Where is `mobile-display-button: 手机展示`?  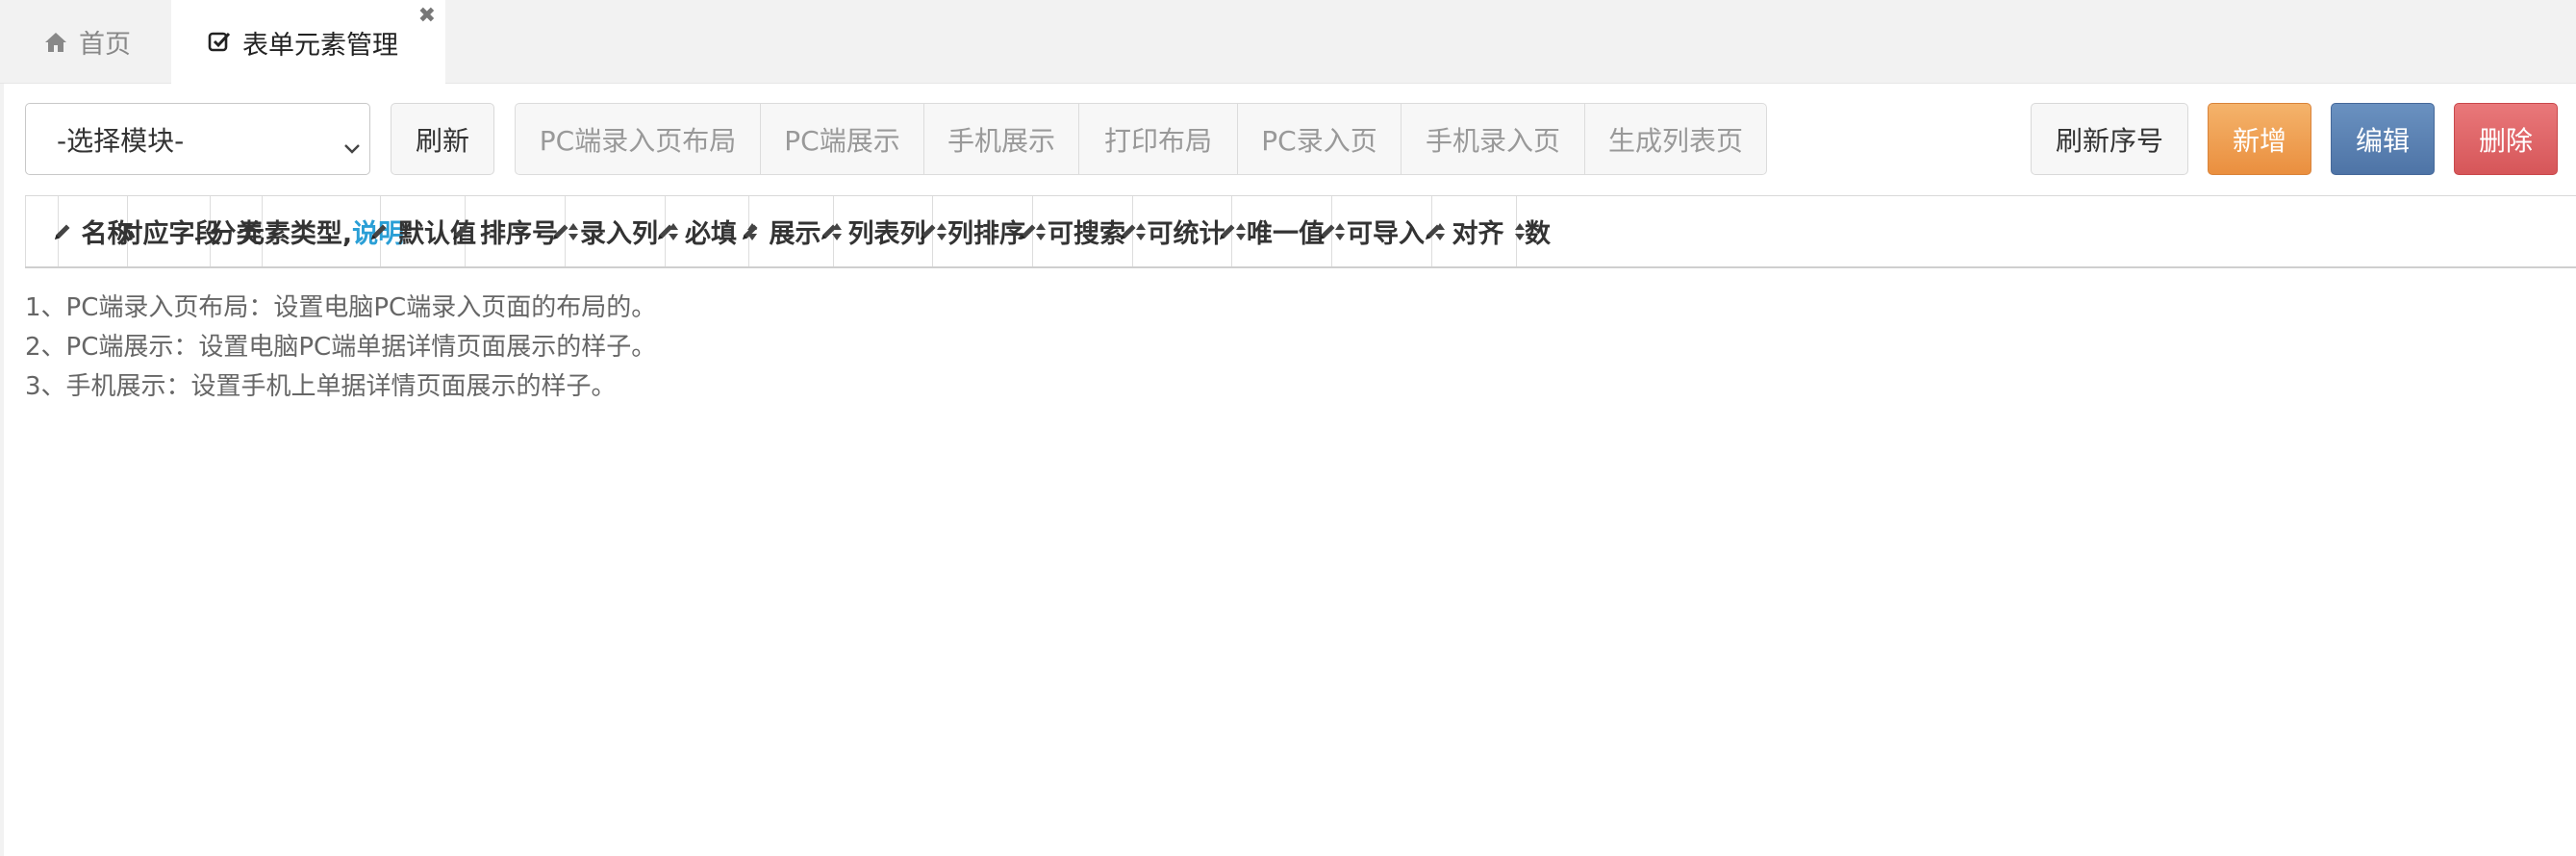
mobile-display-button: 手机展示 is located at coordinates (1002, 139).